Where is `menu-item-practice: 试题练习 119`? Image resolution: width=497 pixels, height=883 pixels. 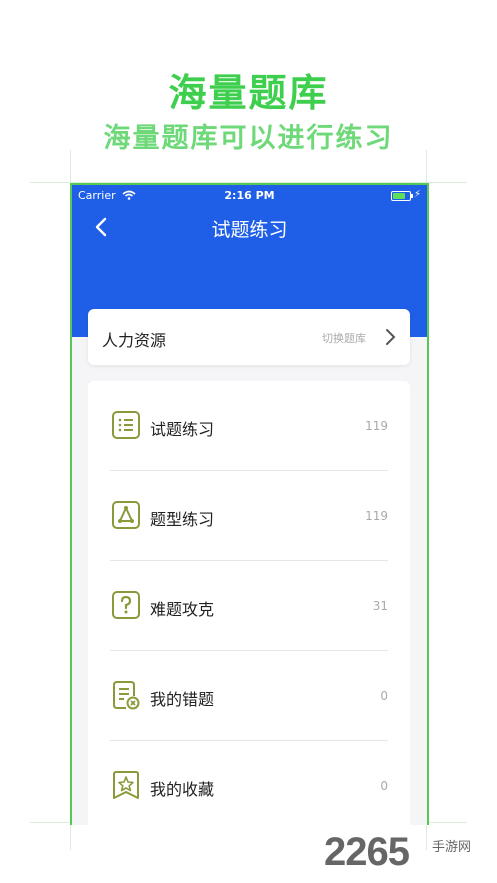
menu-item-practice: 试题练习 119 is located at coordinates (249, 426).